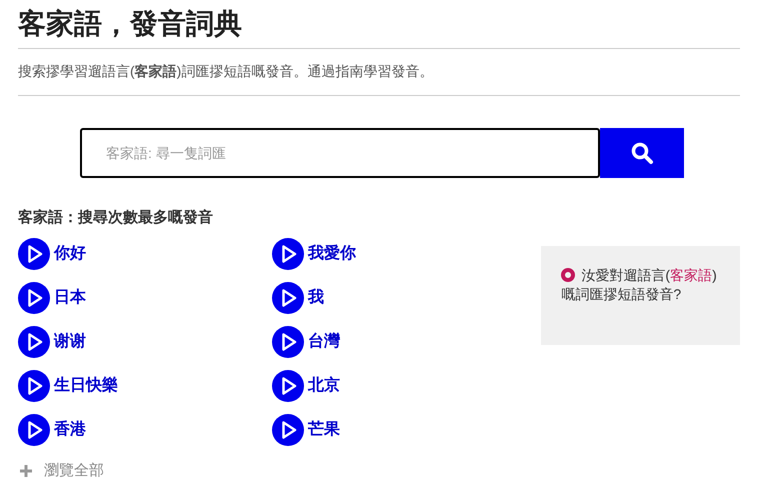  I want to click on search-field: 客家語: 尋一隻詞匯, so click(340, 153).